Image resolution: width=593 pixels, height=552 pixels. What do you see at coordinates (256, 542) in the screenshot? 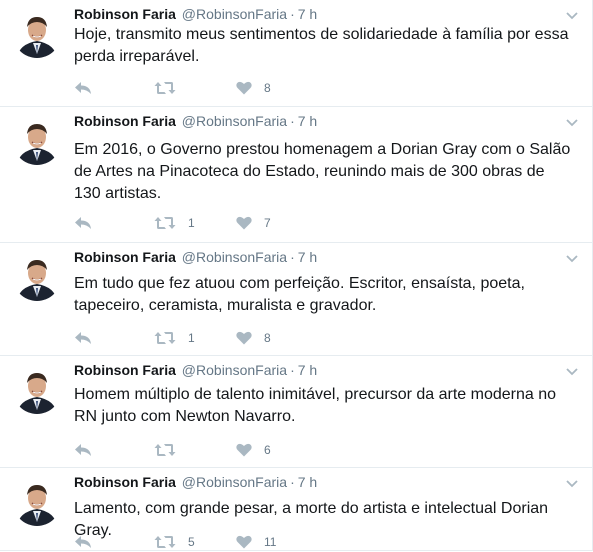
I see `like-button: 11` at bounding box center [256, 542].